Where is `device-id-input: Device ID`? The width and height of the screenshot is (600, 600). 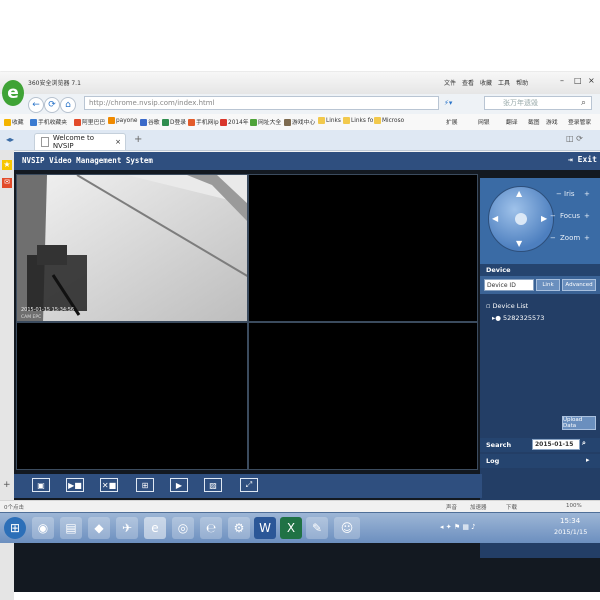 device-id-input: Device ID is located at coordinates (509, 285).